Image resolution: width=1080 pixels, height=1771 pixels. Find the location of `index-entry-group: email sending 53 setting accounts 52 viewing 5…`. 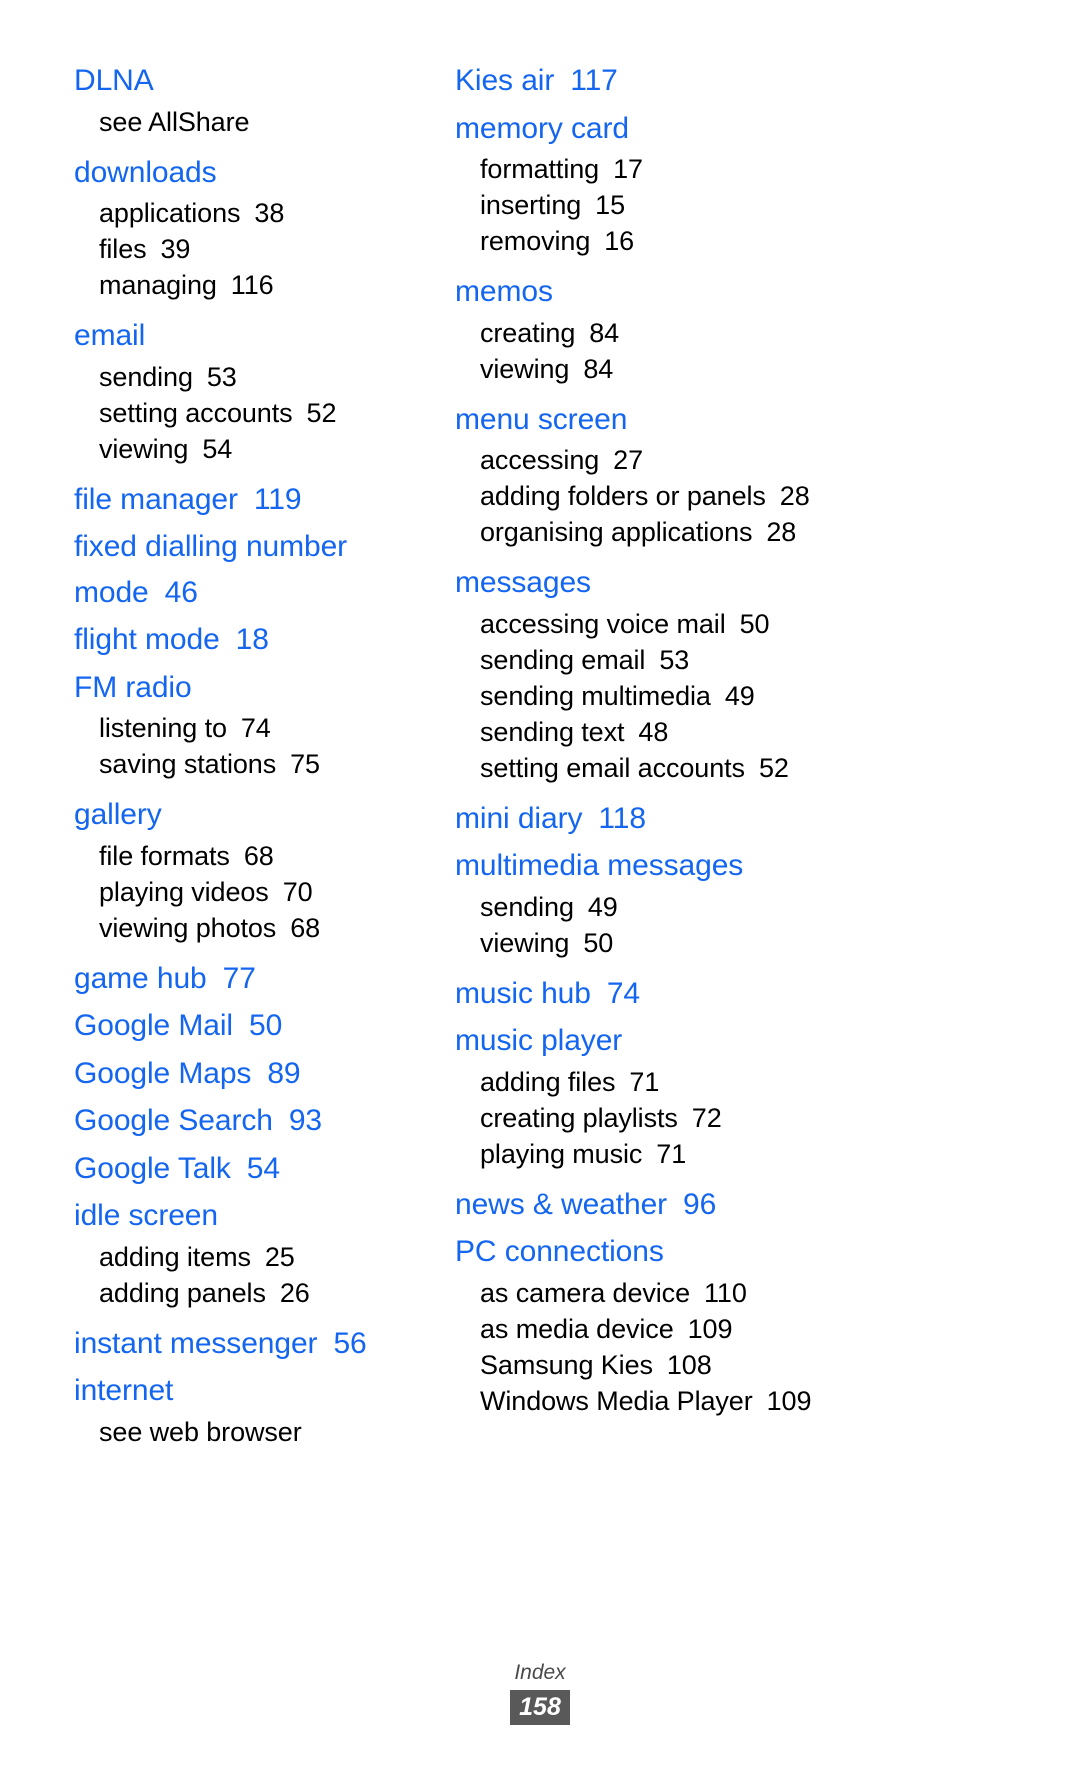

index-entry-group: email sending 53 setting accounts 52 viewing 5… is located at coordinates (252, 390).